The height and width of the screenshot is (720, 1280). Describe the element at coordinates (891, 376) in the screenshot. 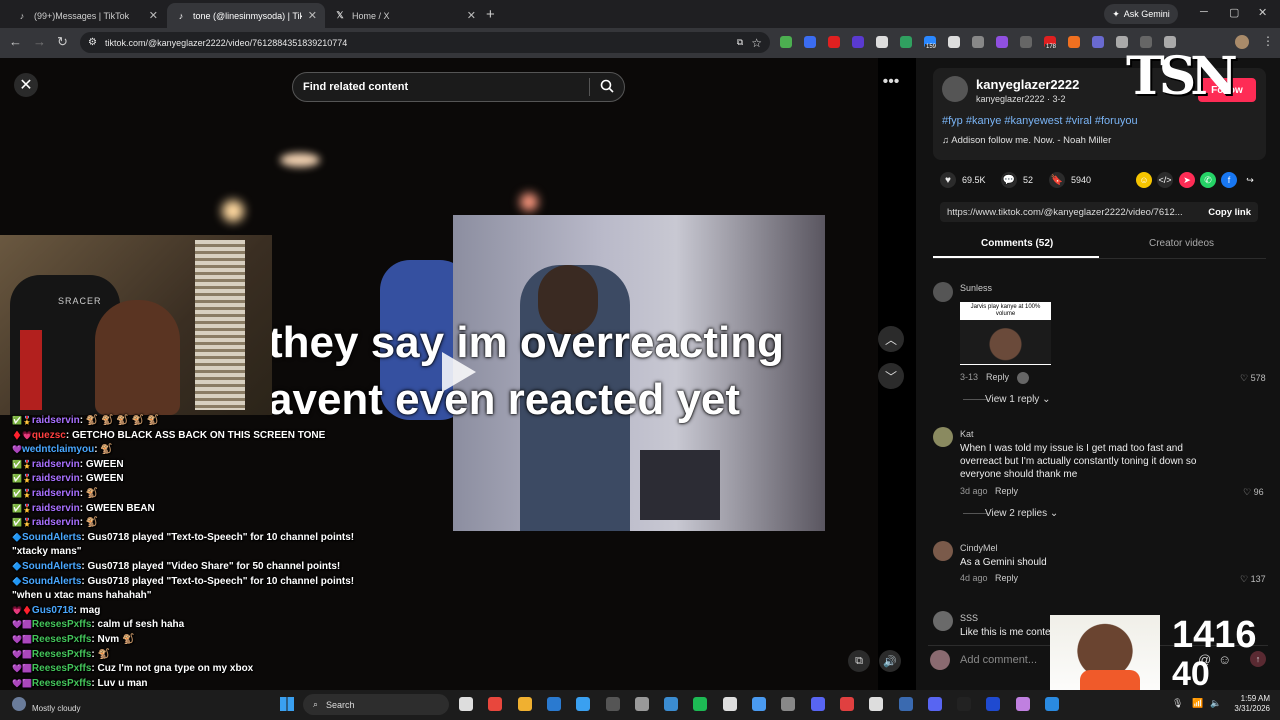

I see `next-video-button: ﹀` at that location.